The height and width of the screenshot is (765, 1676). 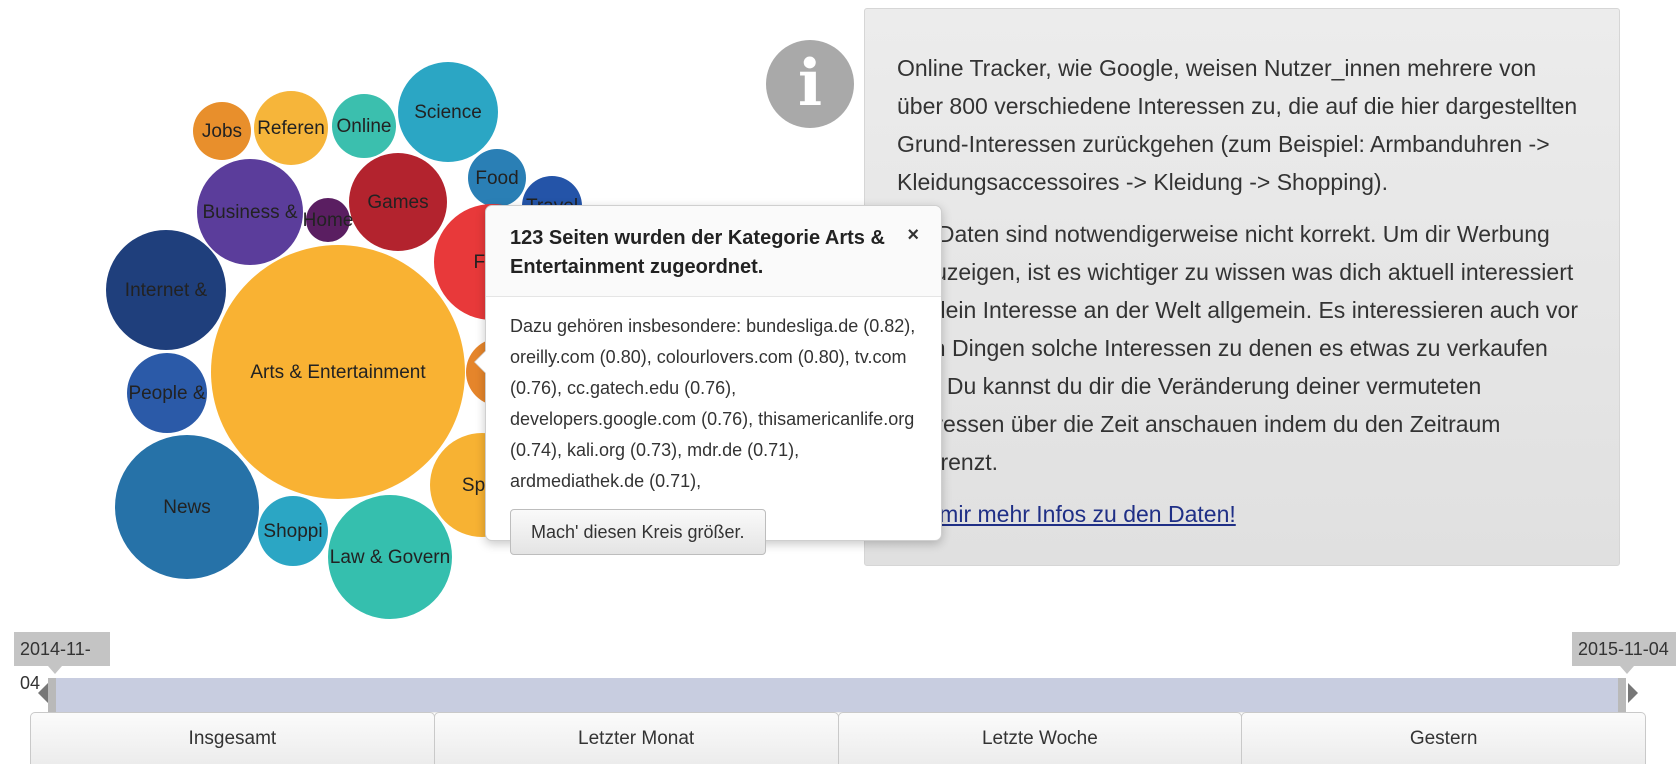 I want to click on bubble-label: Online, so click(x=364, y=126).